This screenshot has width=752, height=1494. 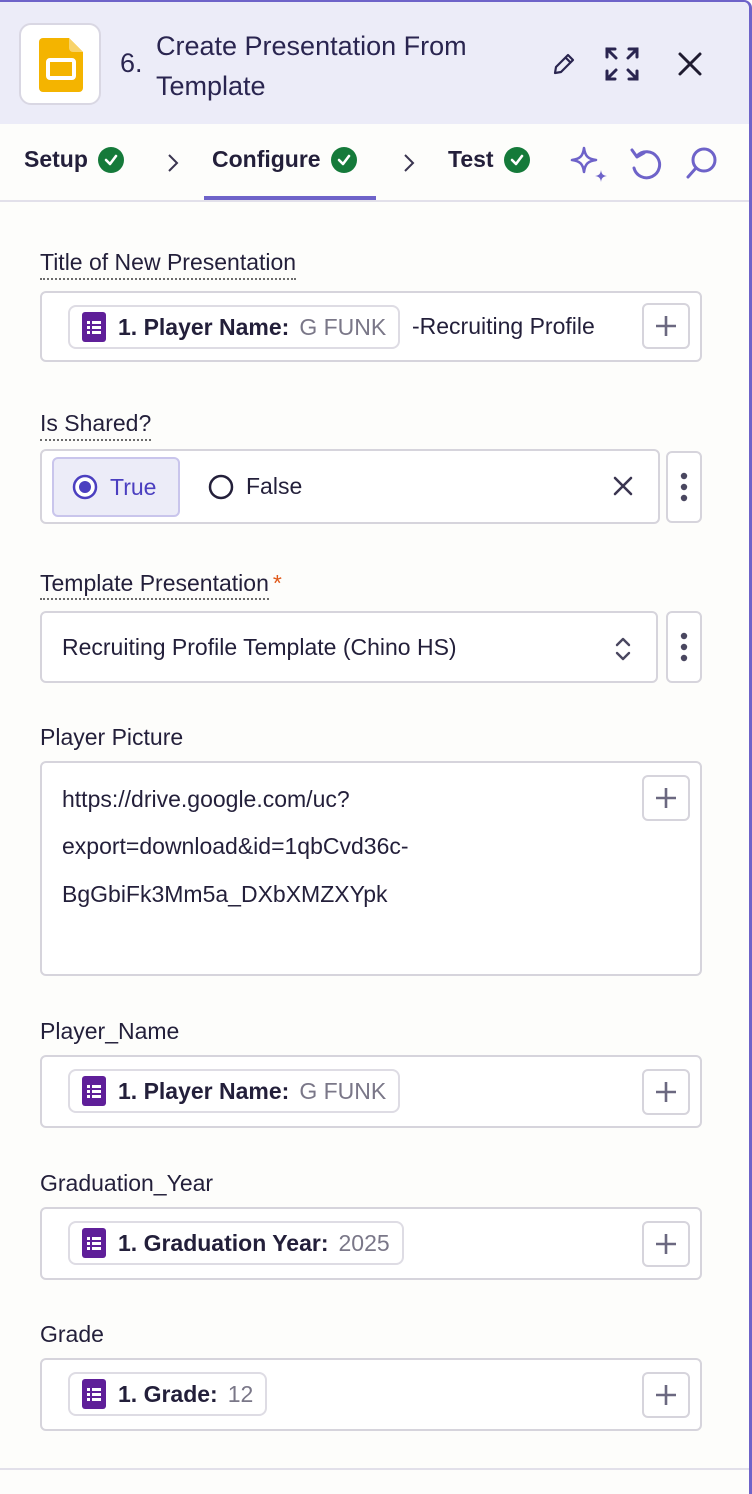 I want to click on radio-option-false: False, so click(x=255, y=486).